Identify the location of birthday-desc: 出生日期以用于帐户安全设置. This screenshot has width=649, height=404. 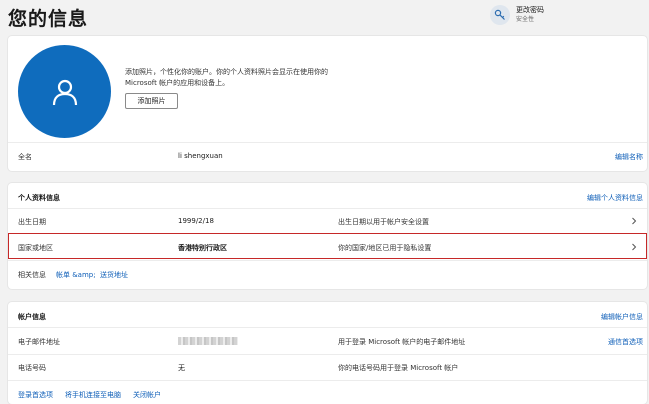
(383, 222).